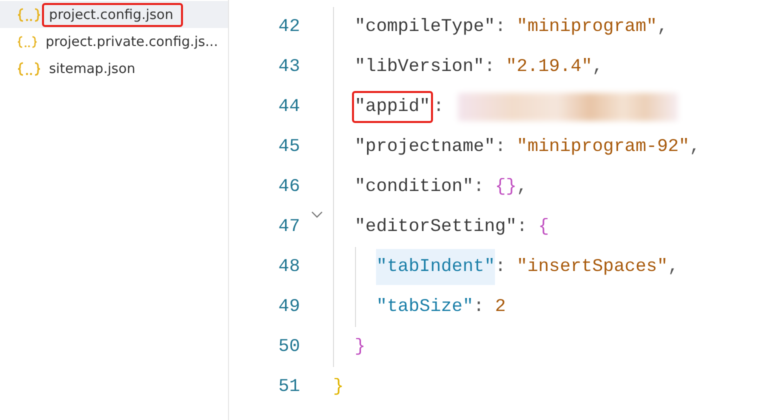 This screenshot has height=420, width=781. I want to click on json-key: "editorSetting", so click(435, 227).